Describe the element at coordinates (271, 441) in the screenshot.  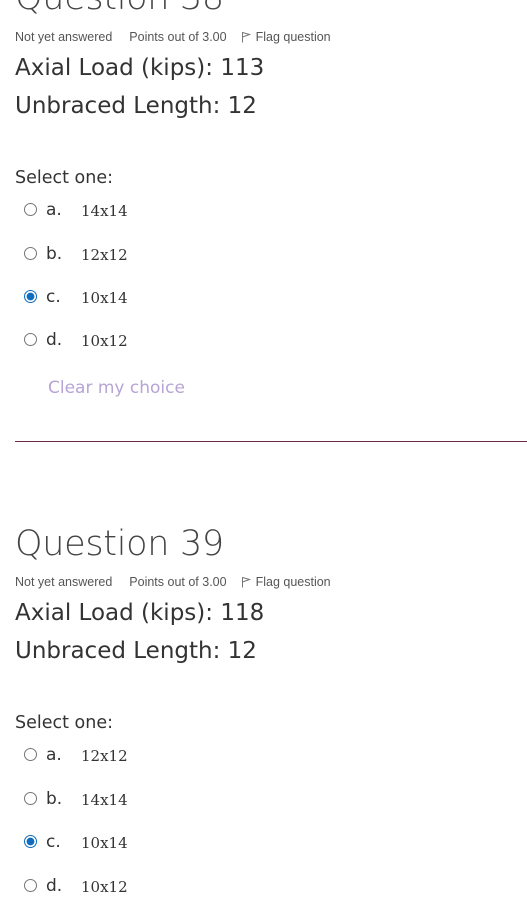
I see `question-divider` at that location.